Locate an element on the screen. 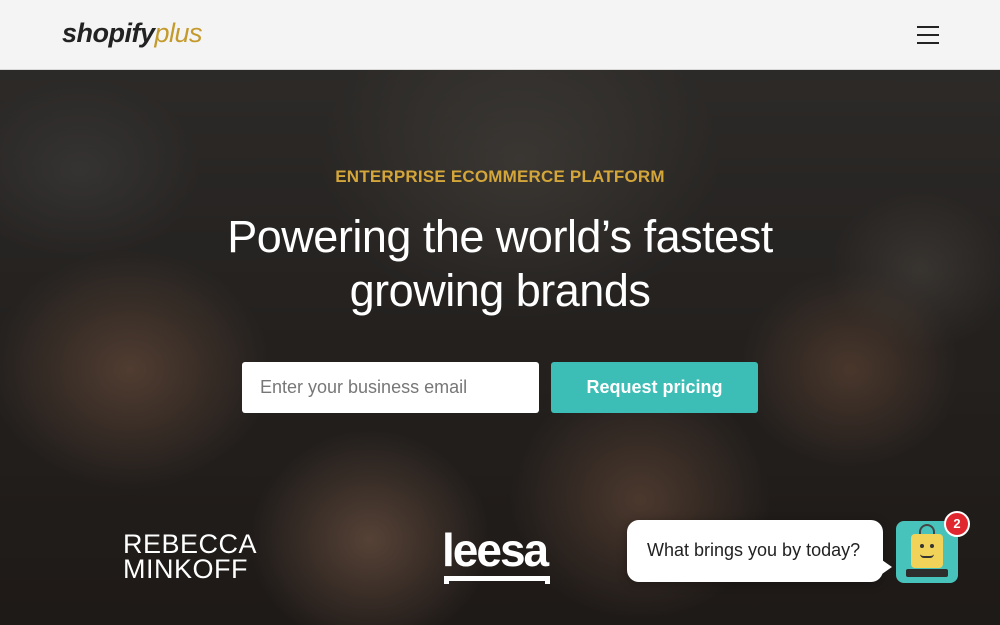 This screenshot has height=625, width=1000. shopify-plus-logo: shopifyplus is located at coordinates (132, 33).